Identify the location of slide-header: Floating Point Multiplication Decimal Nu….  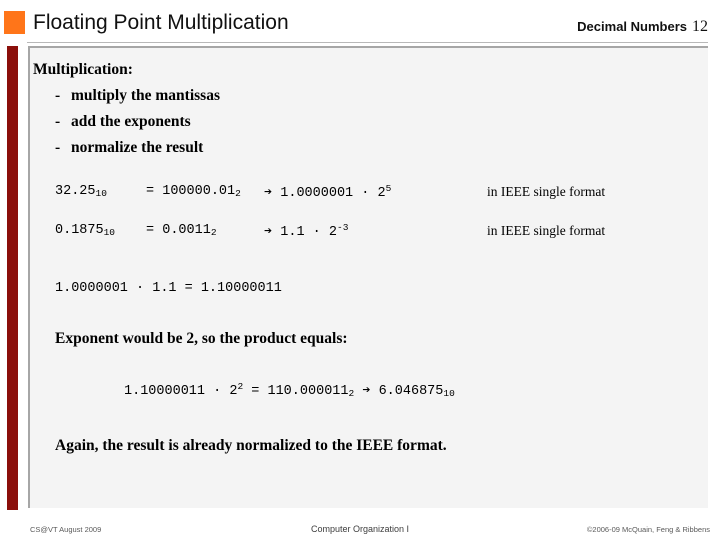
(360, 21).